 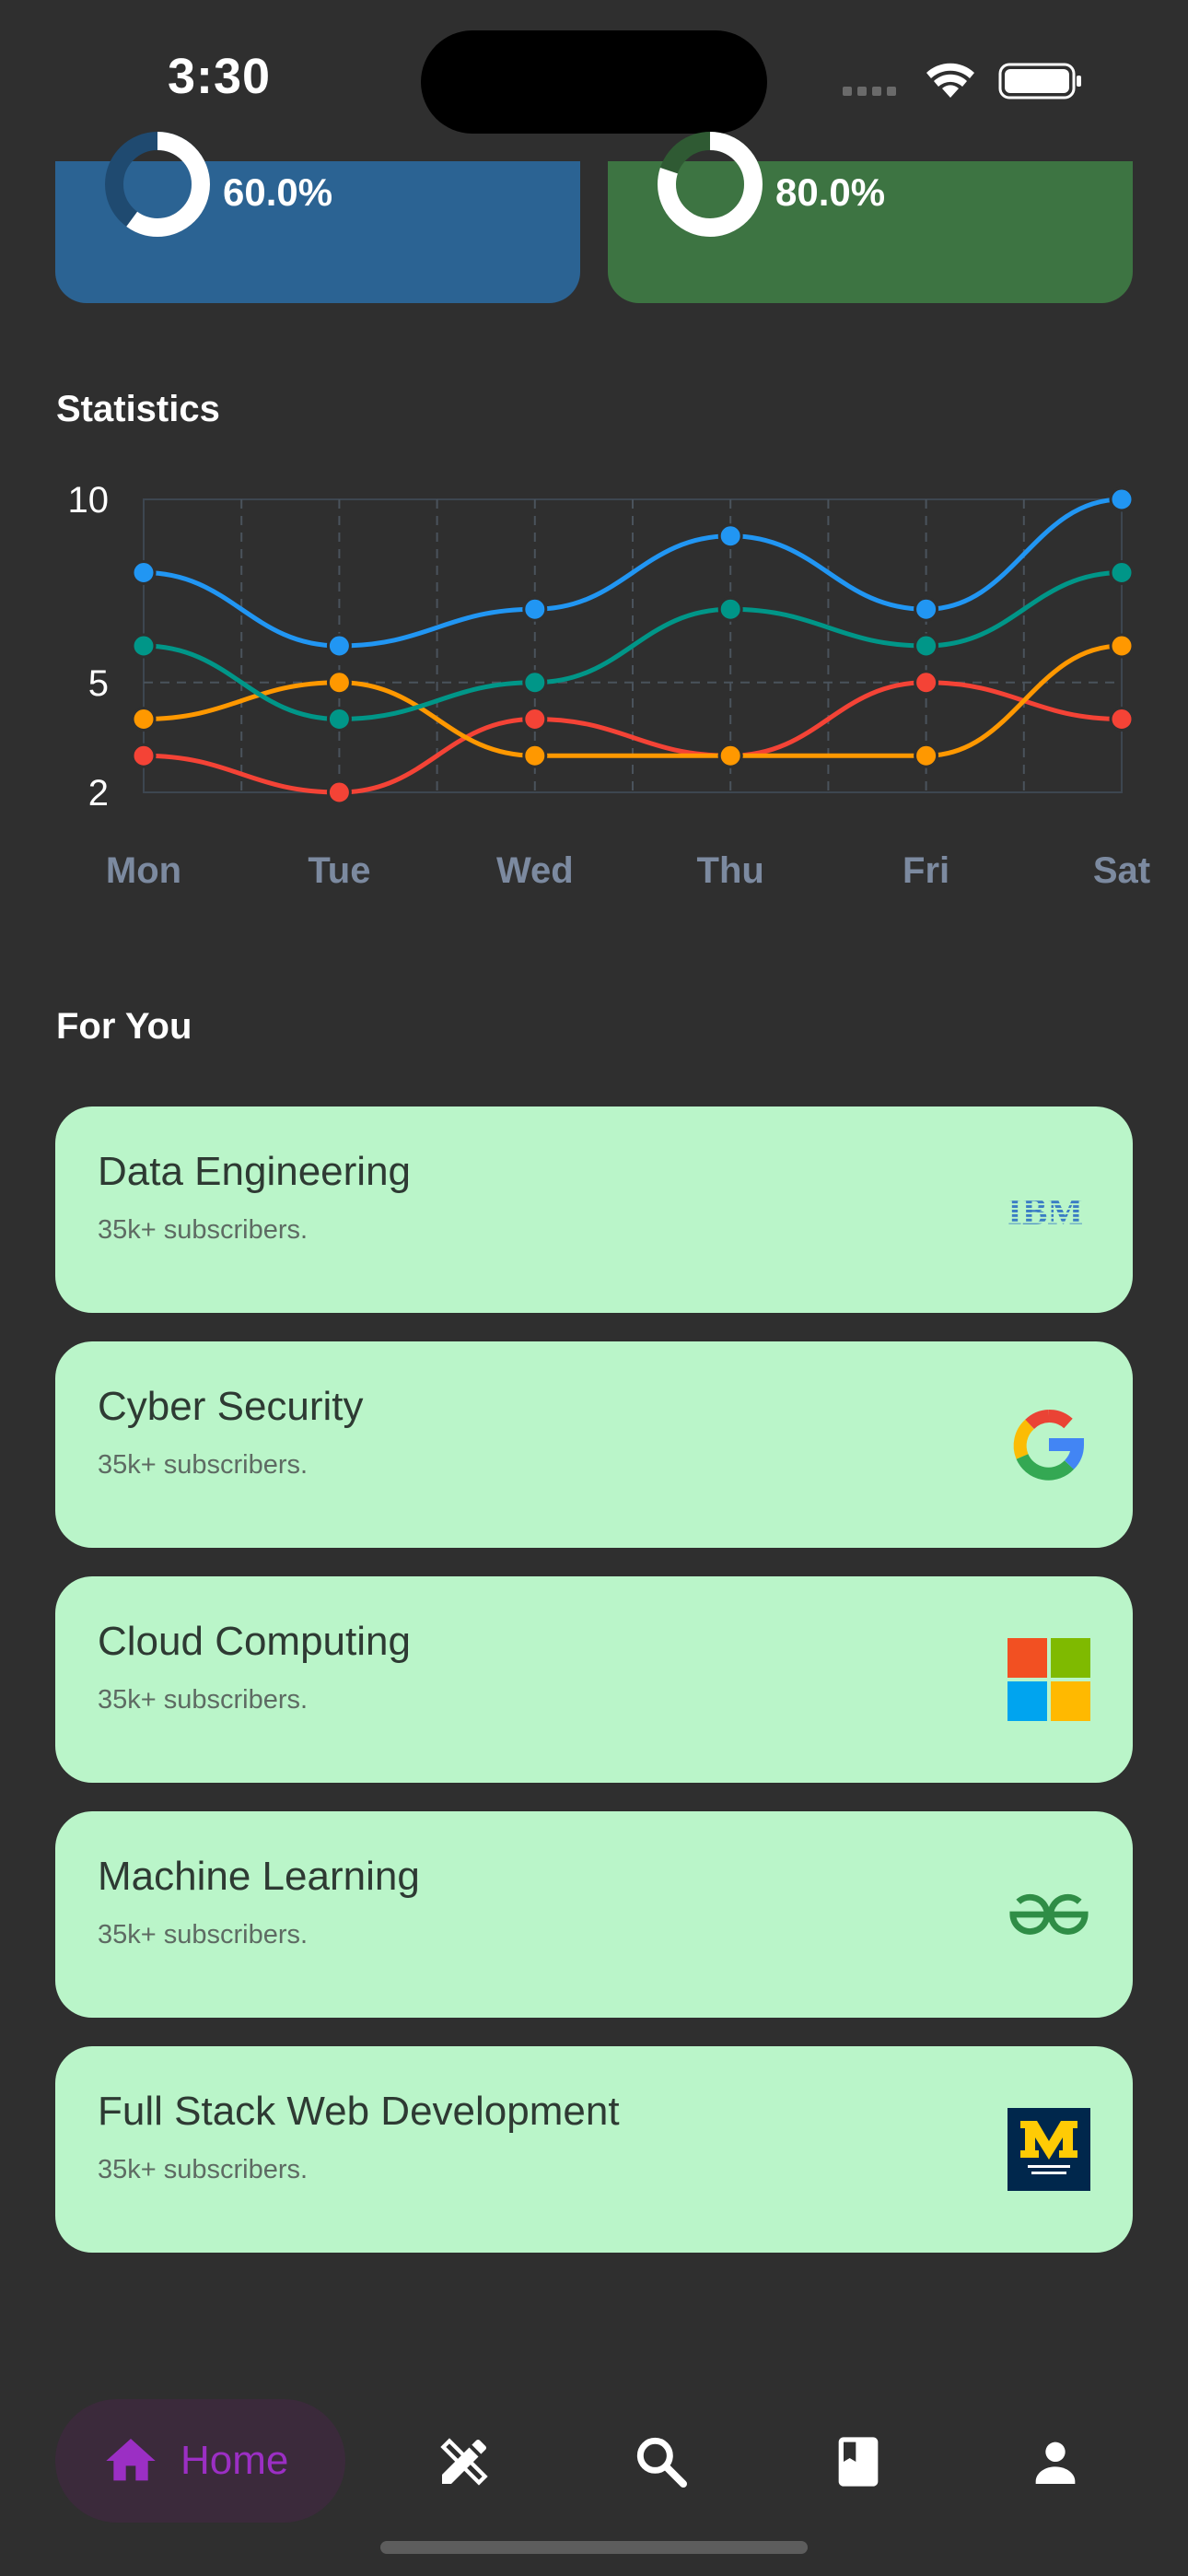 What do you see at coordinates (535, 870) in the screenshot?
I see `chart-x-tick-label: Wed` at bounding box center [535, 870].